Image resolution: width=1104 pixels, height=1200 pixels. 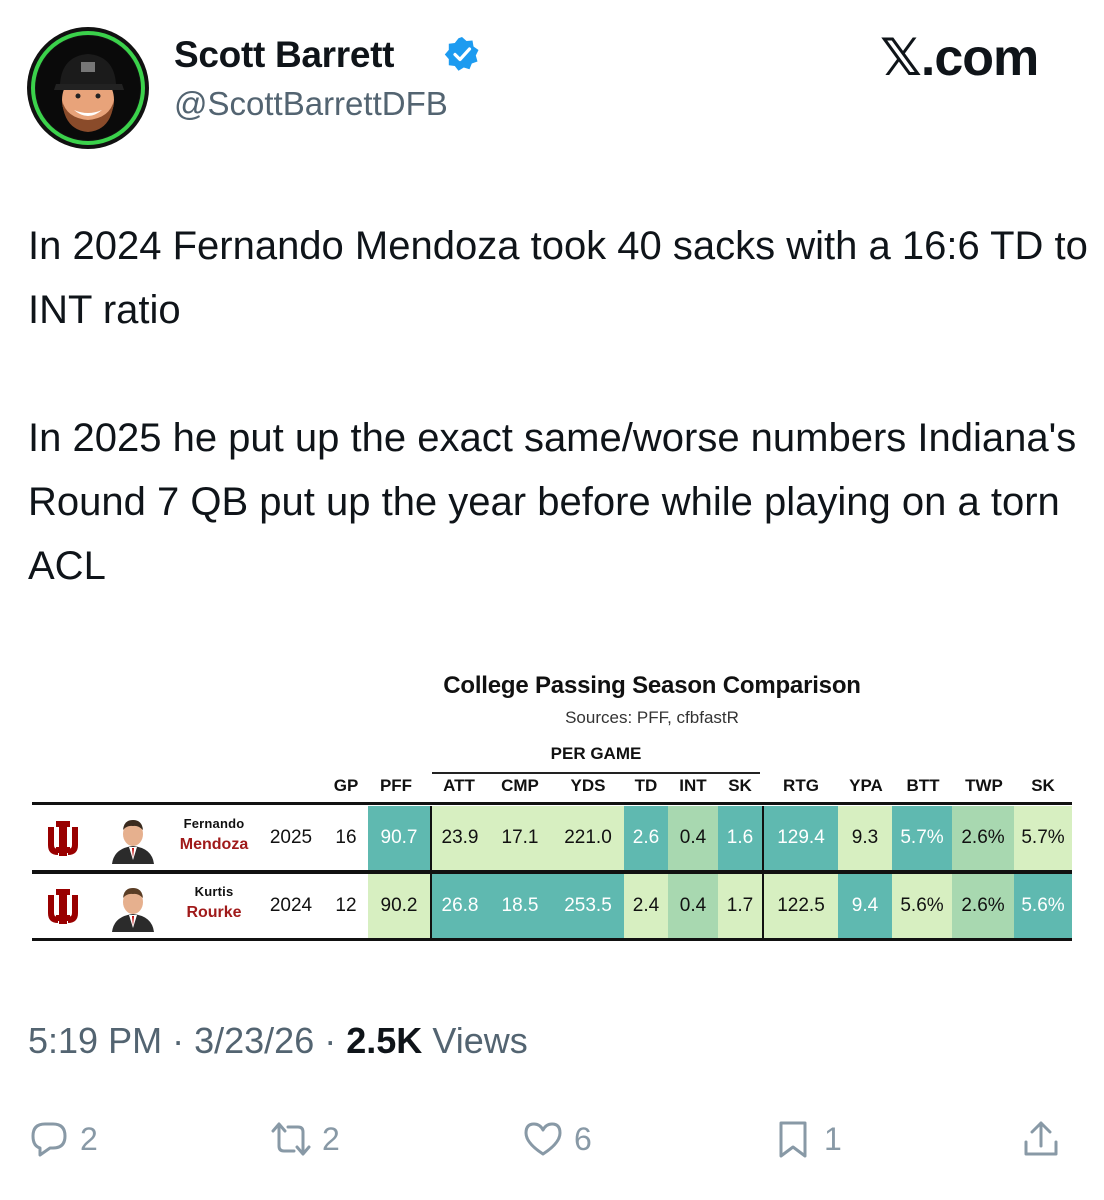 I want to click on cell-rtg: 122.5, so click(x=801, y=906).